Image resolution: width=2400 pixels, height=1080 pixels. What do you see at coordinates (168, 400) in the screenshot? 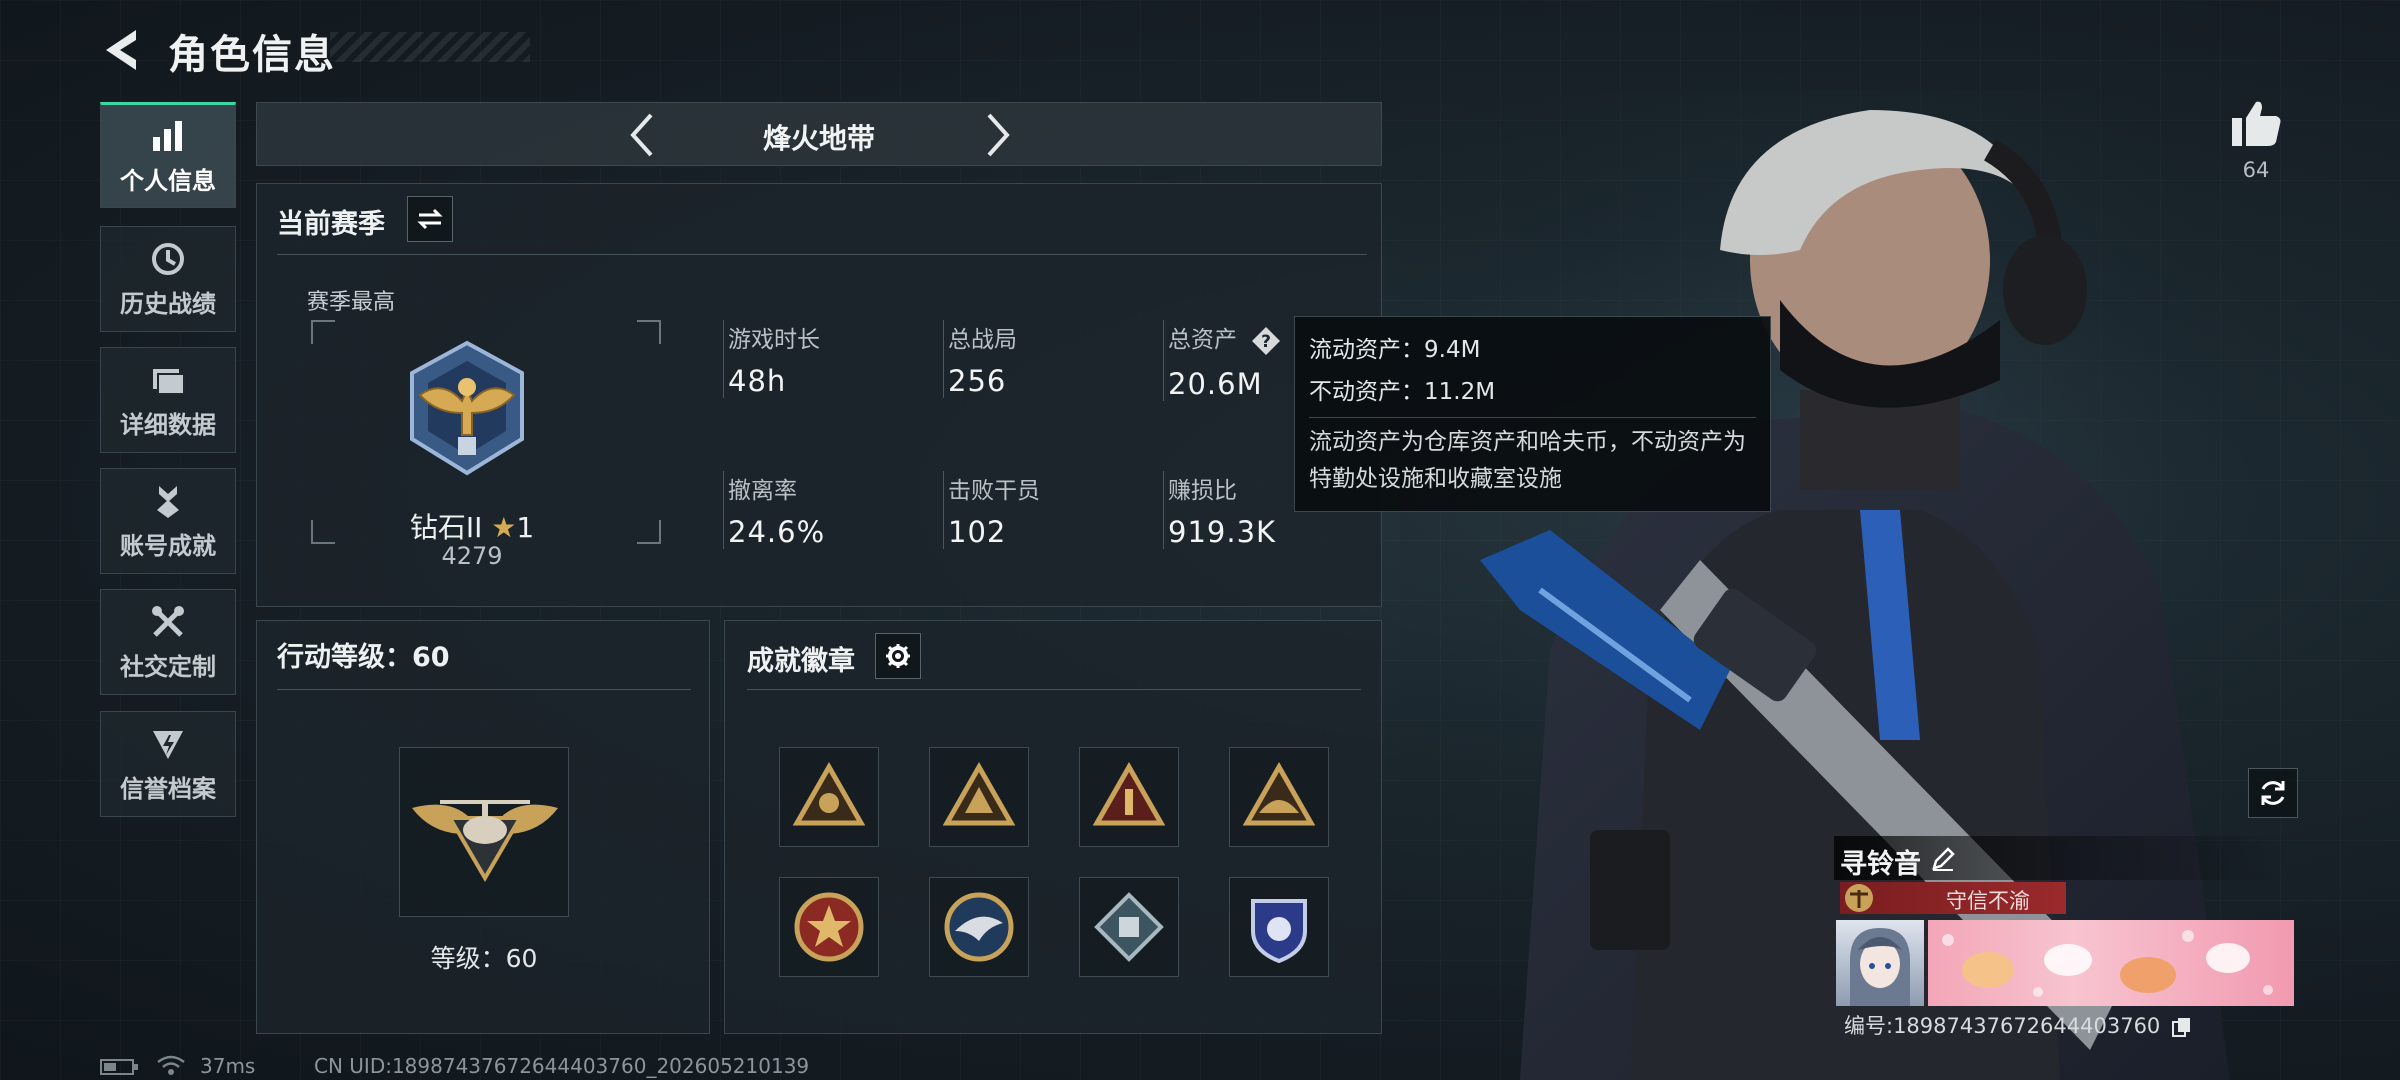
I see `sidebar-item-details: 详细数据` at bounding box center [168, 400].